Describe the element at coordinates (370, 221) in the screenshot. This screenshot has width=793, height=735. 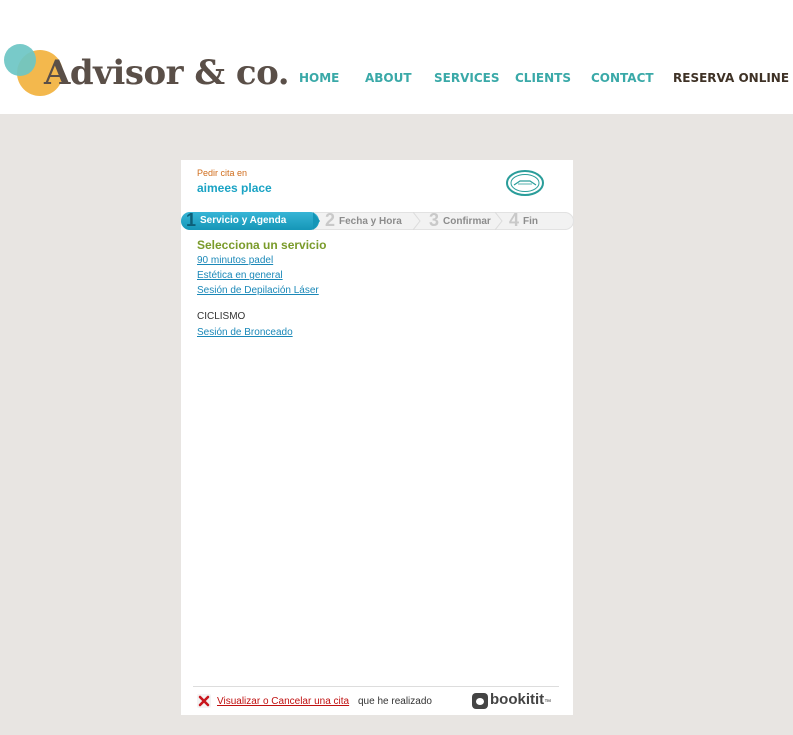
I see `step-fecha-hora: Fecha y Hora` at that location.